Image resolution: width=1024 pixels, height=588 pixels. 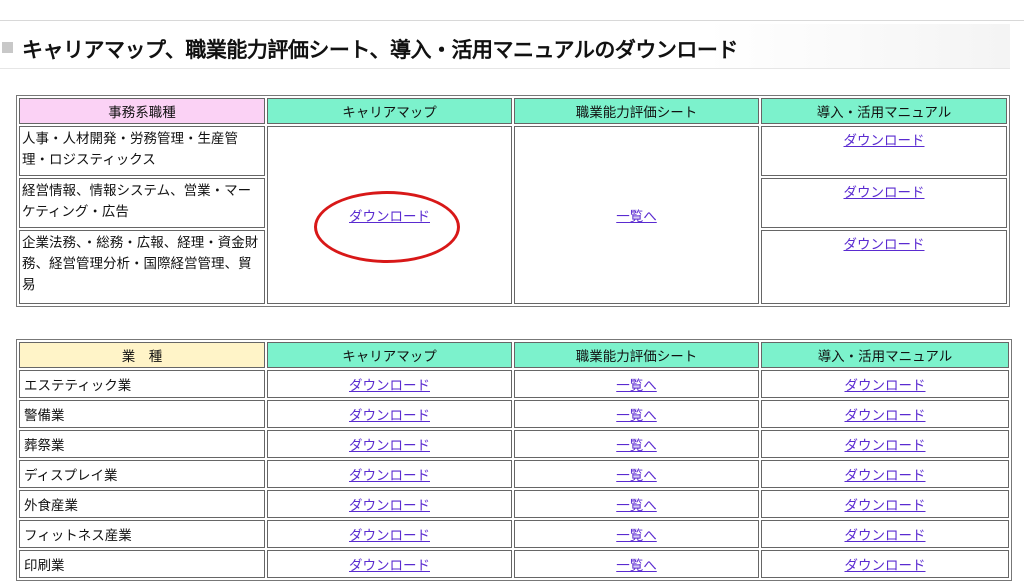 I want to click on table-header-row: 事務系職種 キャリアマップ 職業能力評価シート 導入・活用マニュアル, so click(x=513, y=111).